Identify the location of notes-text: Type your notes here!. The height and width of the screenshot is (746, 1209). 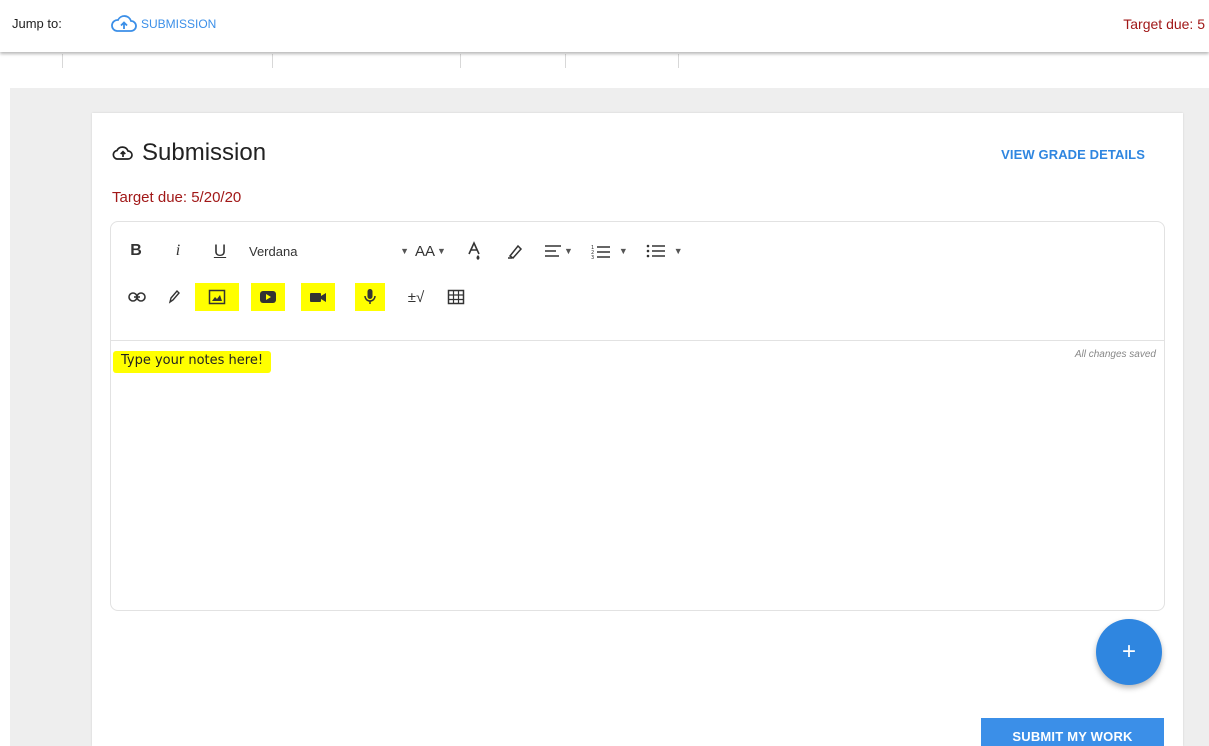
(192, 362).